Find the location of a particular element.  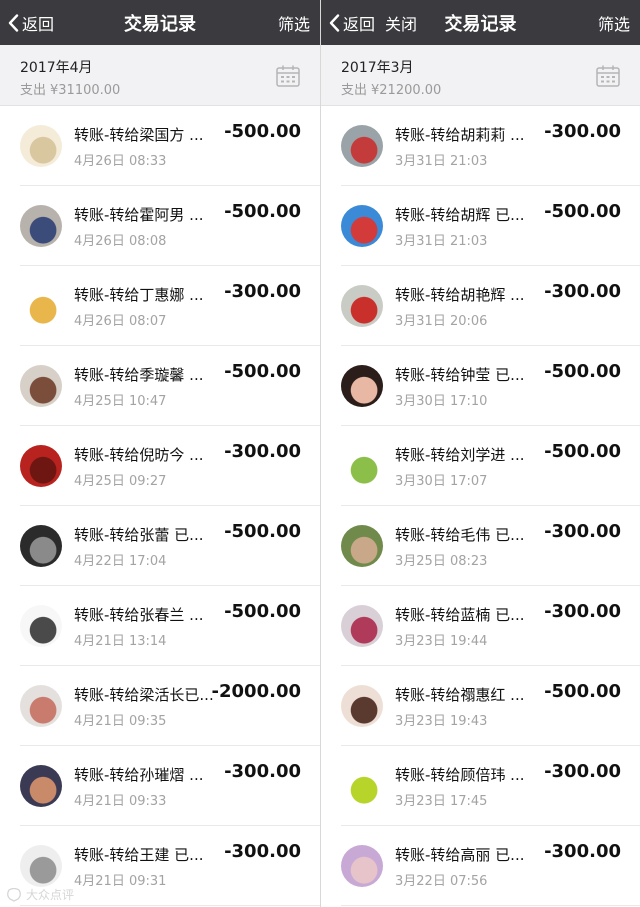

month-summary: 2017年4月 支出 ¥31100.00 is located at coordinates (160, 75).